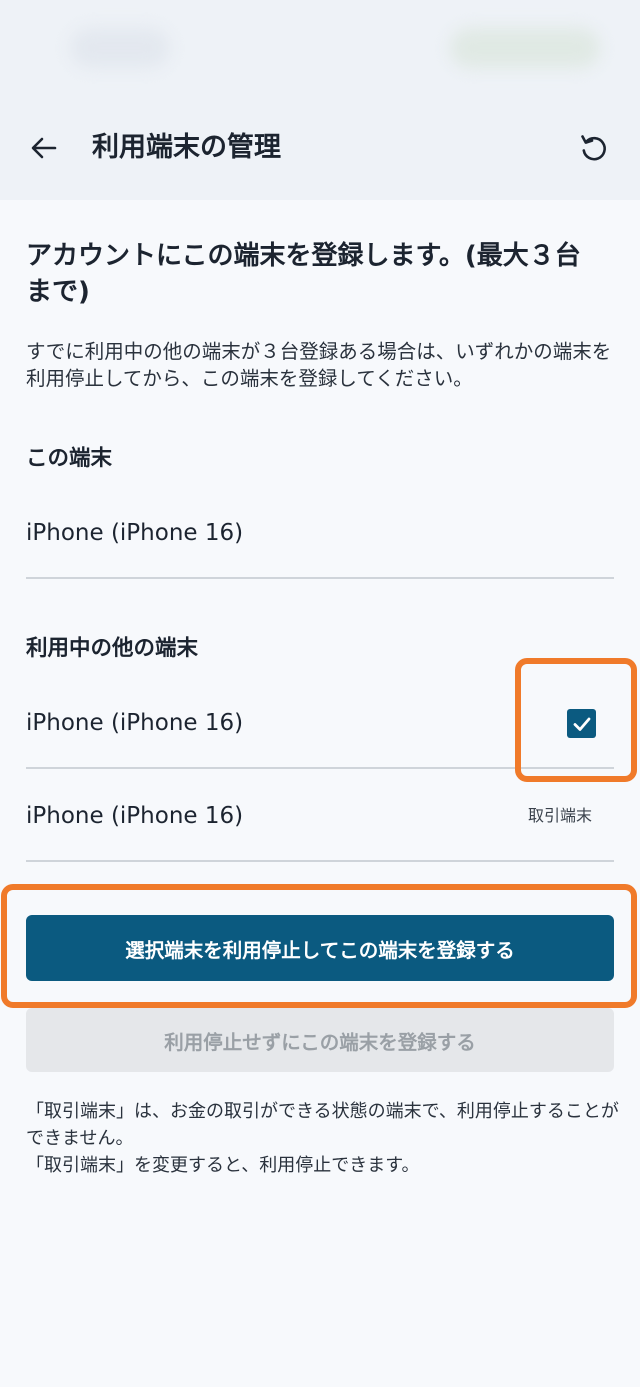  Describe the element at coordinates (319, 946) in the screenshot. I see `primary-button-highlight-box` at that location.